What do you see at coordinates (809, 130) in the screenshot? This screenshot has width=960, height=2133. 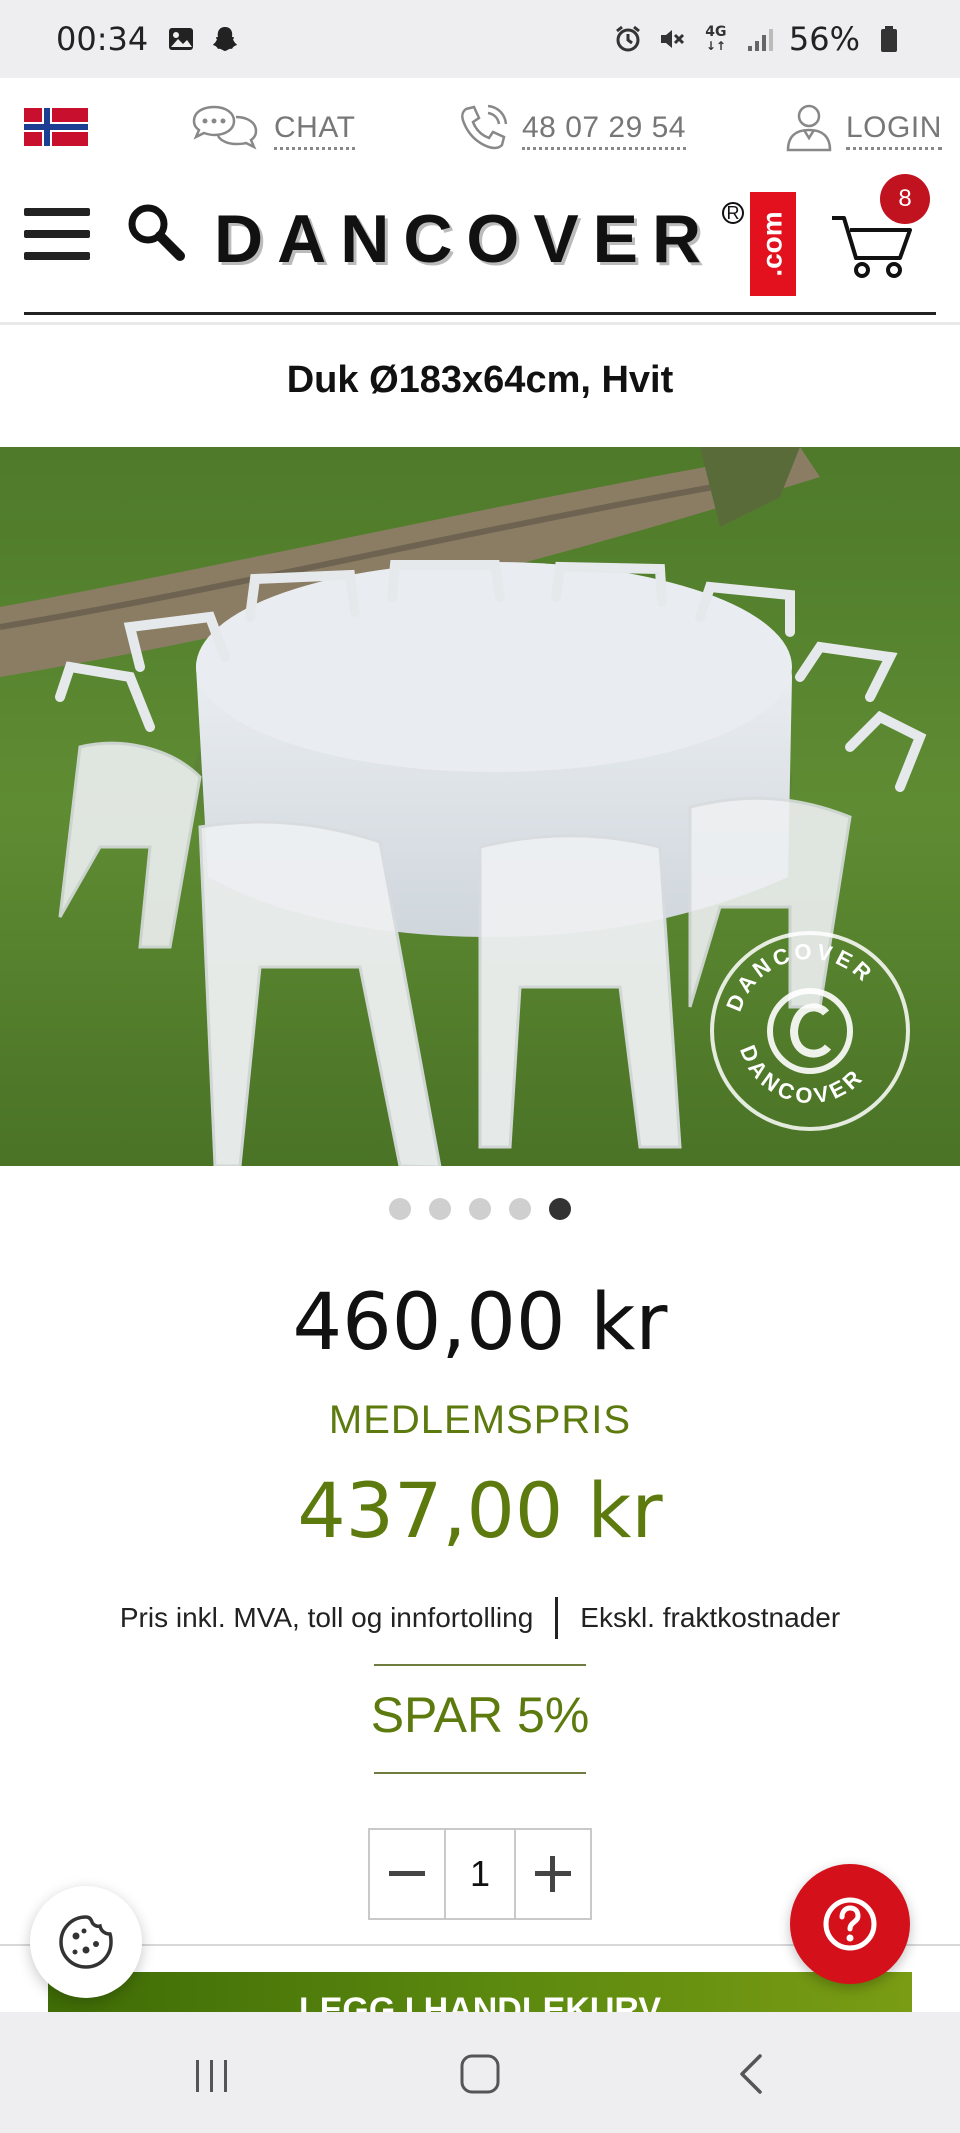 I see `user-icon` at bounding box center [809, 130].